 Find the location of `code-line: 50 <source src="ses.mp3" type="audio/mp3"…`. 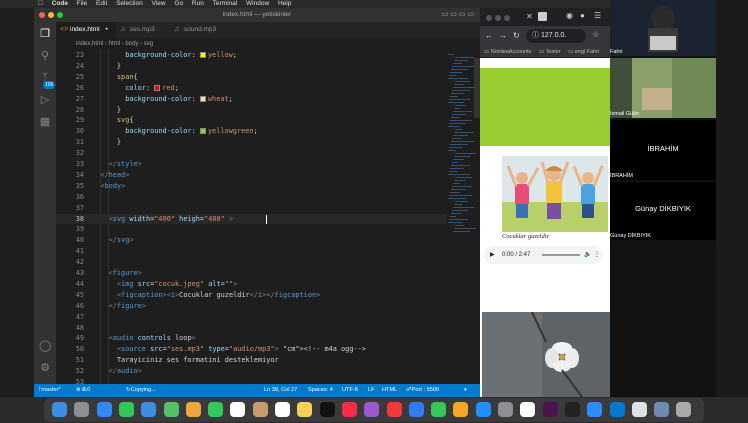

code-line: 50 <source src="ses.mp3" type="audio/mp3"… is located at coordinates (251, 349).